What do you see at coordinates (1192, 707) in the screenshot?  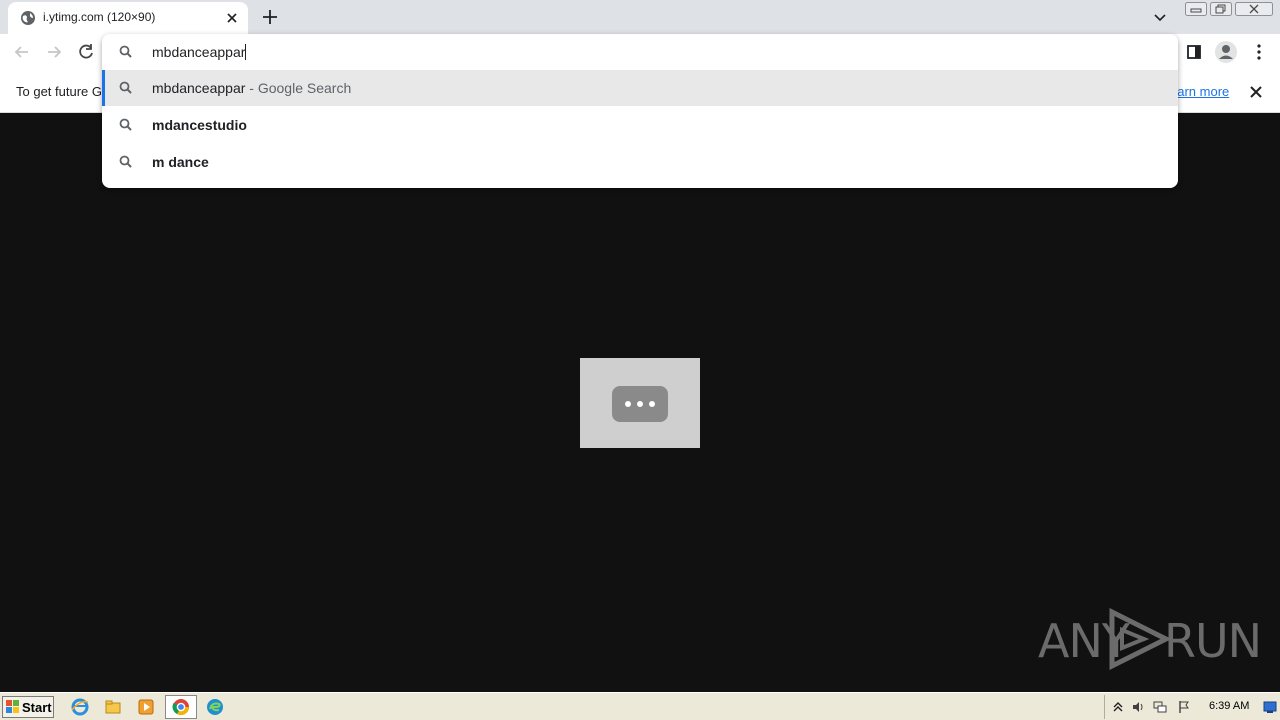 I see `system-tray: 6:39 AM` at bounding box center [1192, 707].